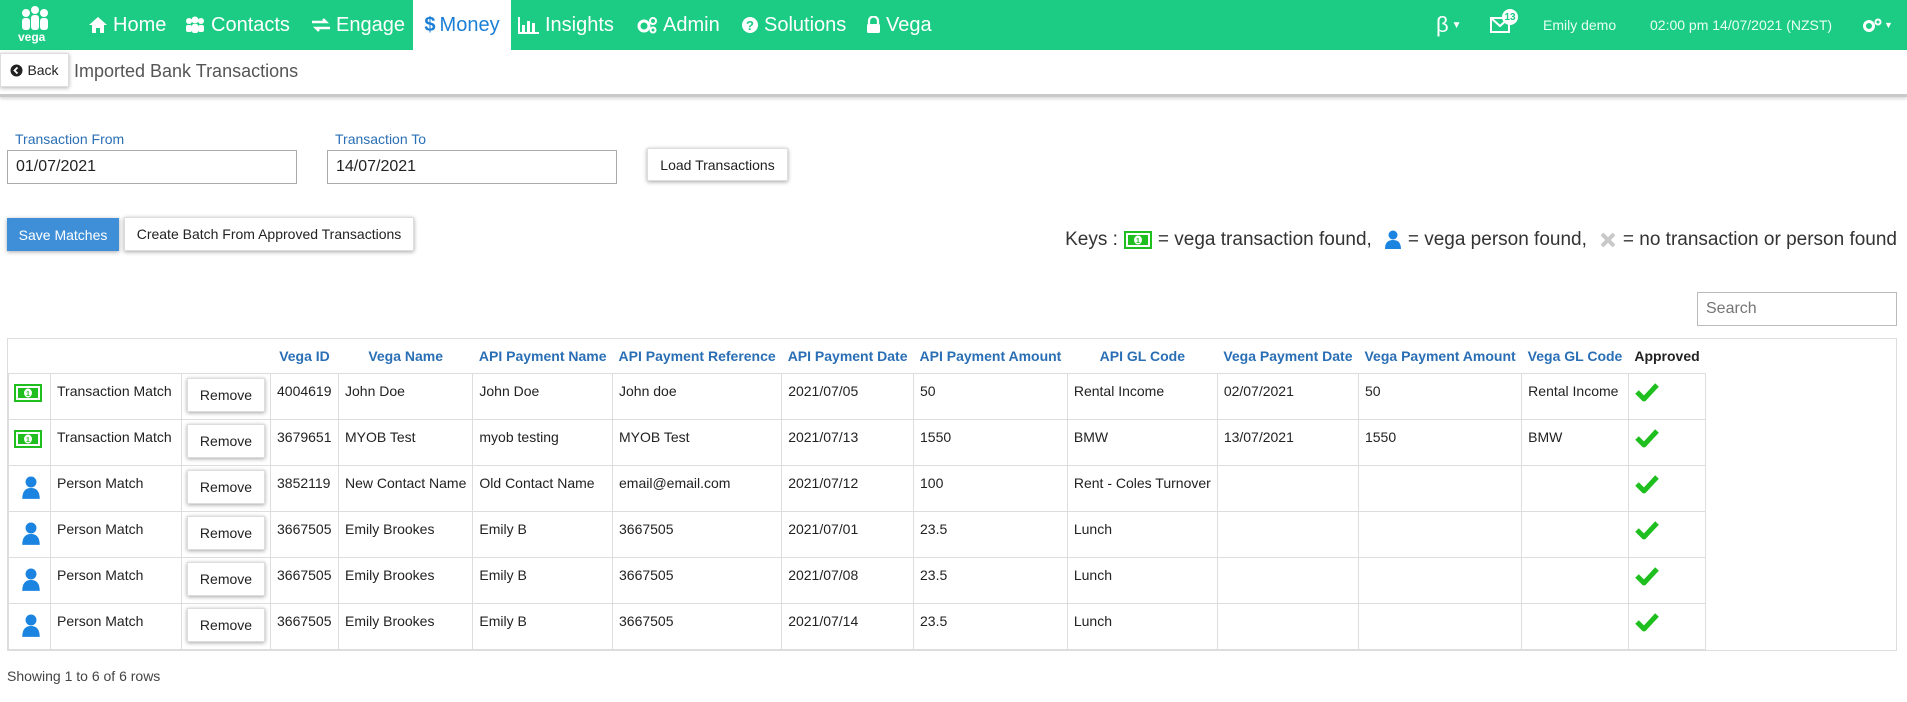  I want to click on nav-contacts: Contacts, so click(237, 25).